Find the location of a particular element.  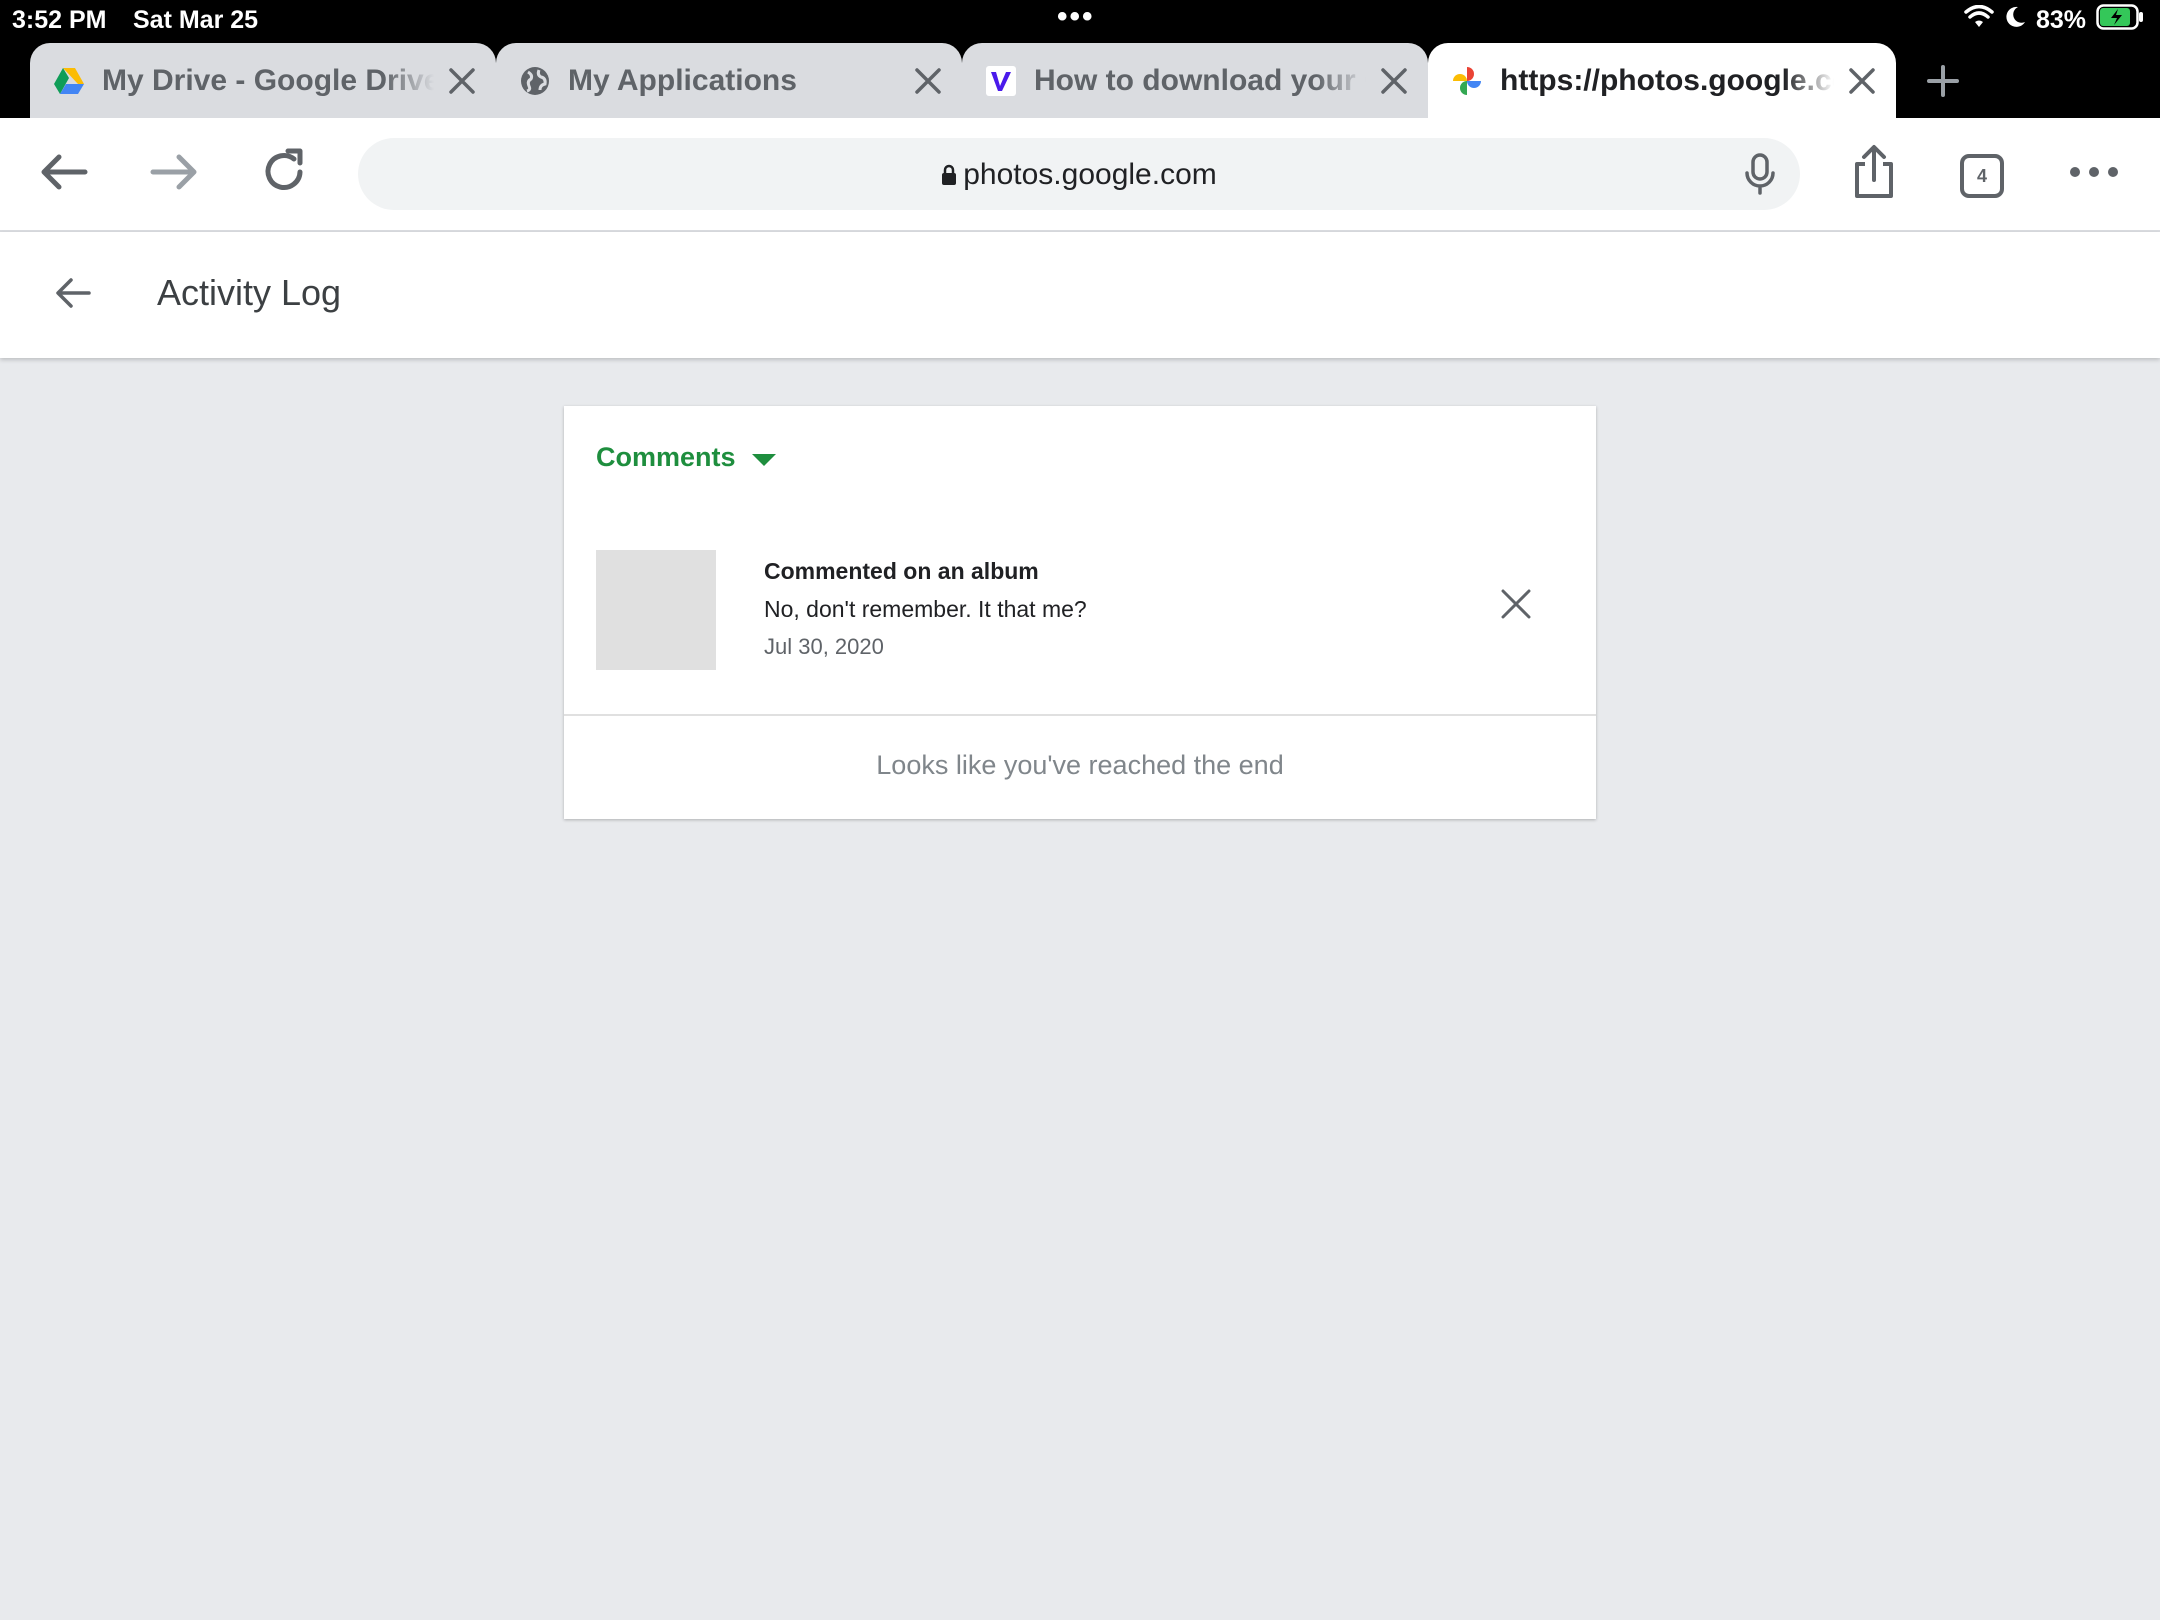

tab-my-applications: My Applications is located at coordinates (729, 80).